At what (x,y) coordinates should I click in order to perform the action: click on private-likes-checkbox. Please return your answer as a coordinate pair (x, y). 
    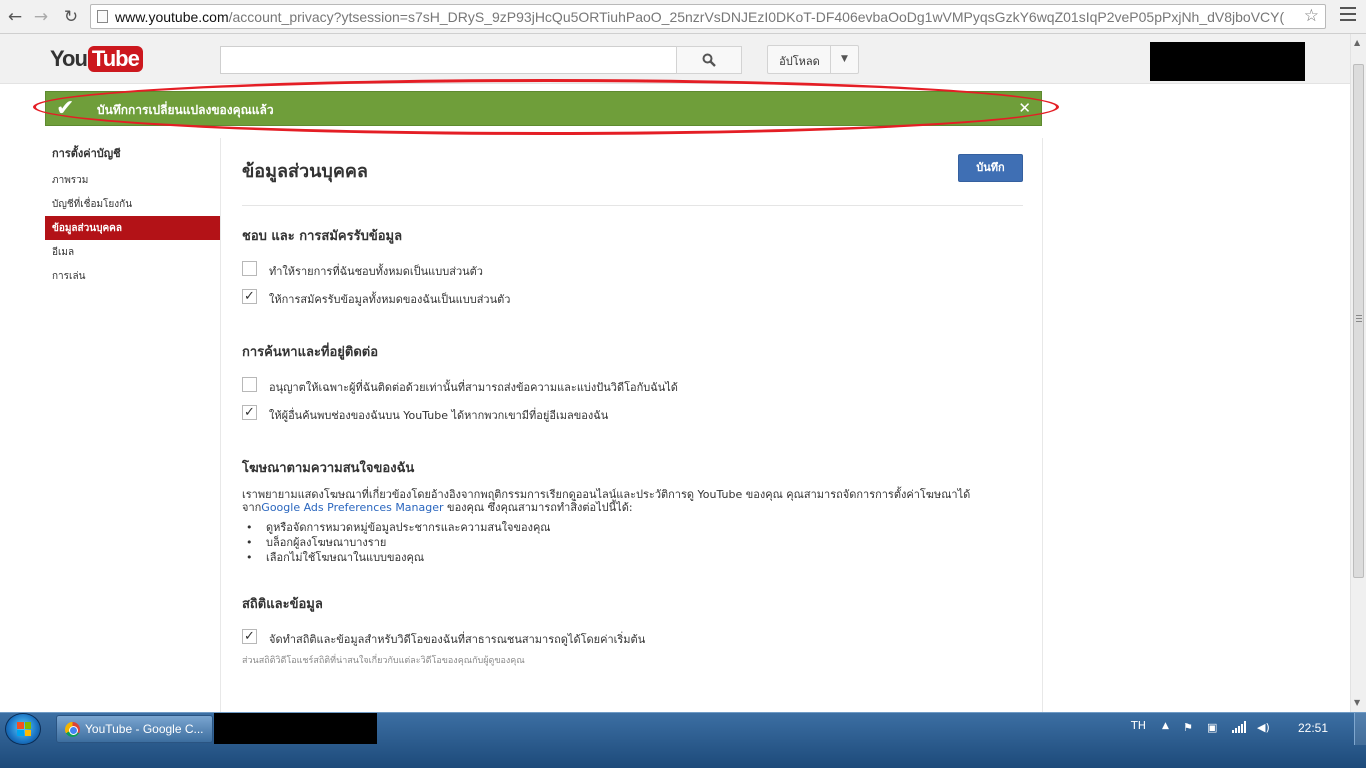
    Looking at the image, I should click on (249, 268).